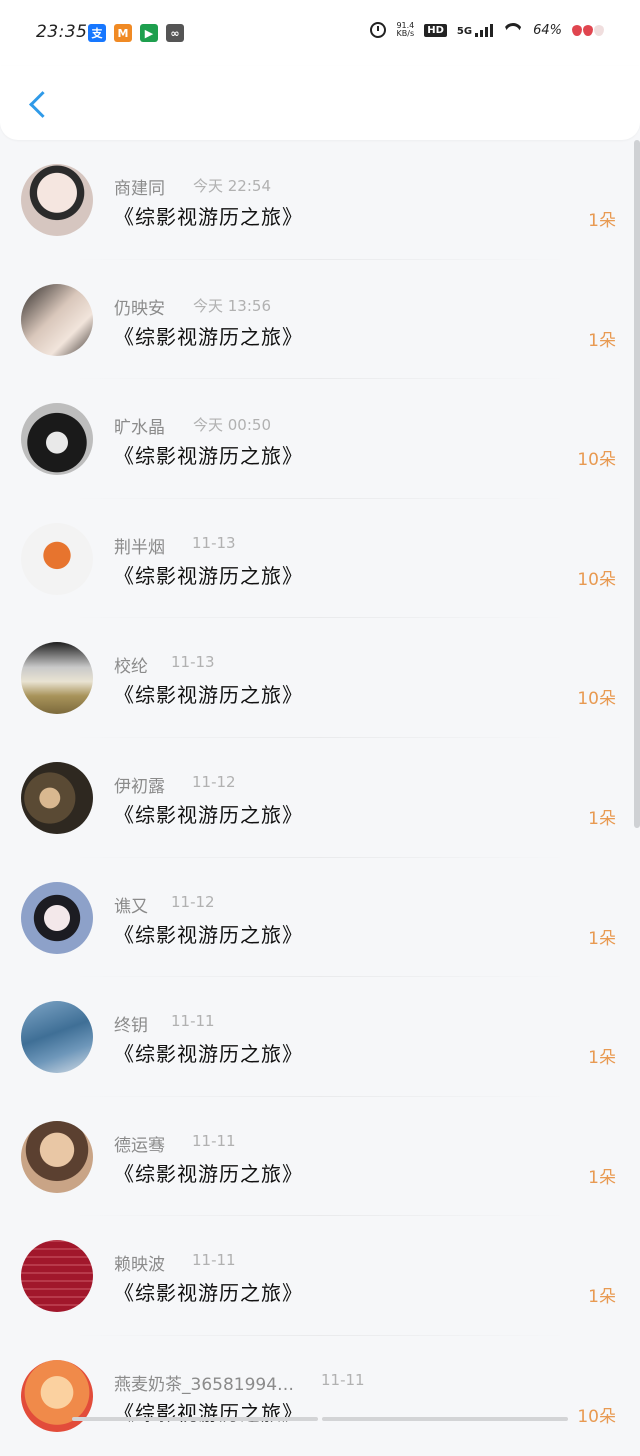  Describe the element at coordinates (320, 1276) in the screenshot. I see `list-item: 赖映波 11-11 《综影视游历之旅》 1朵` at that location.